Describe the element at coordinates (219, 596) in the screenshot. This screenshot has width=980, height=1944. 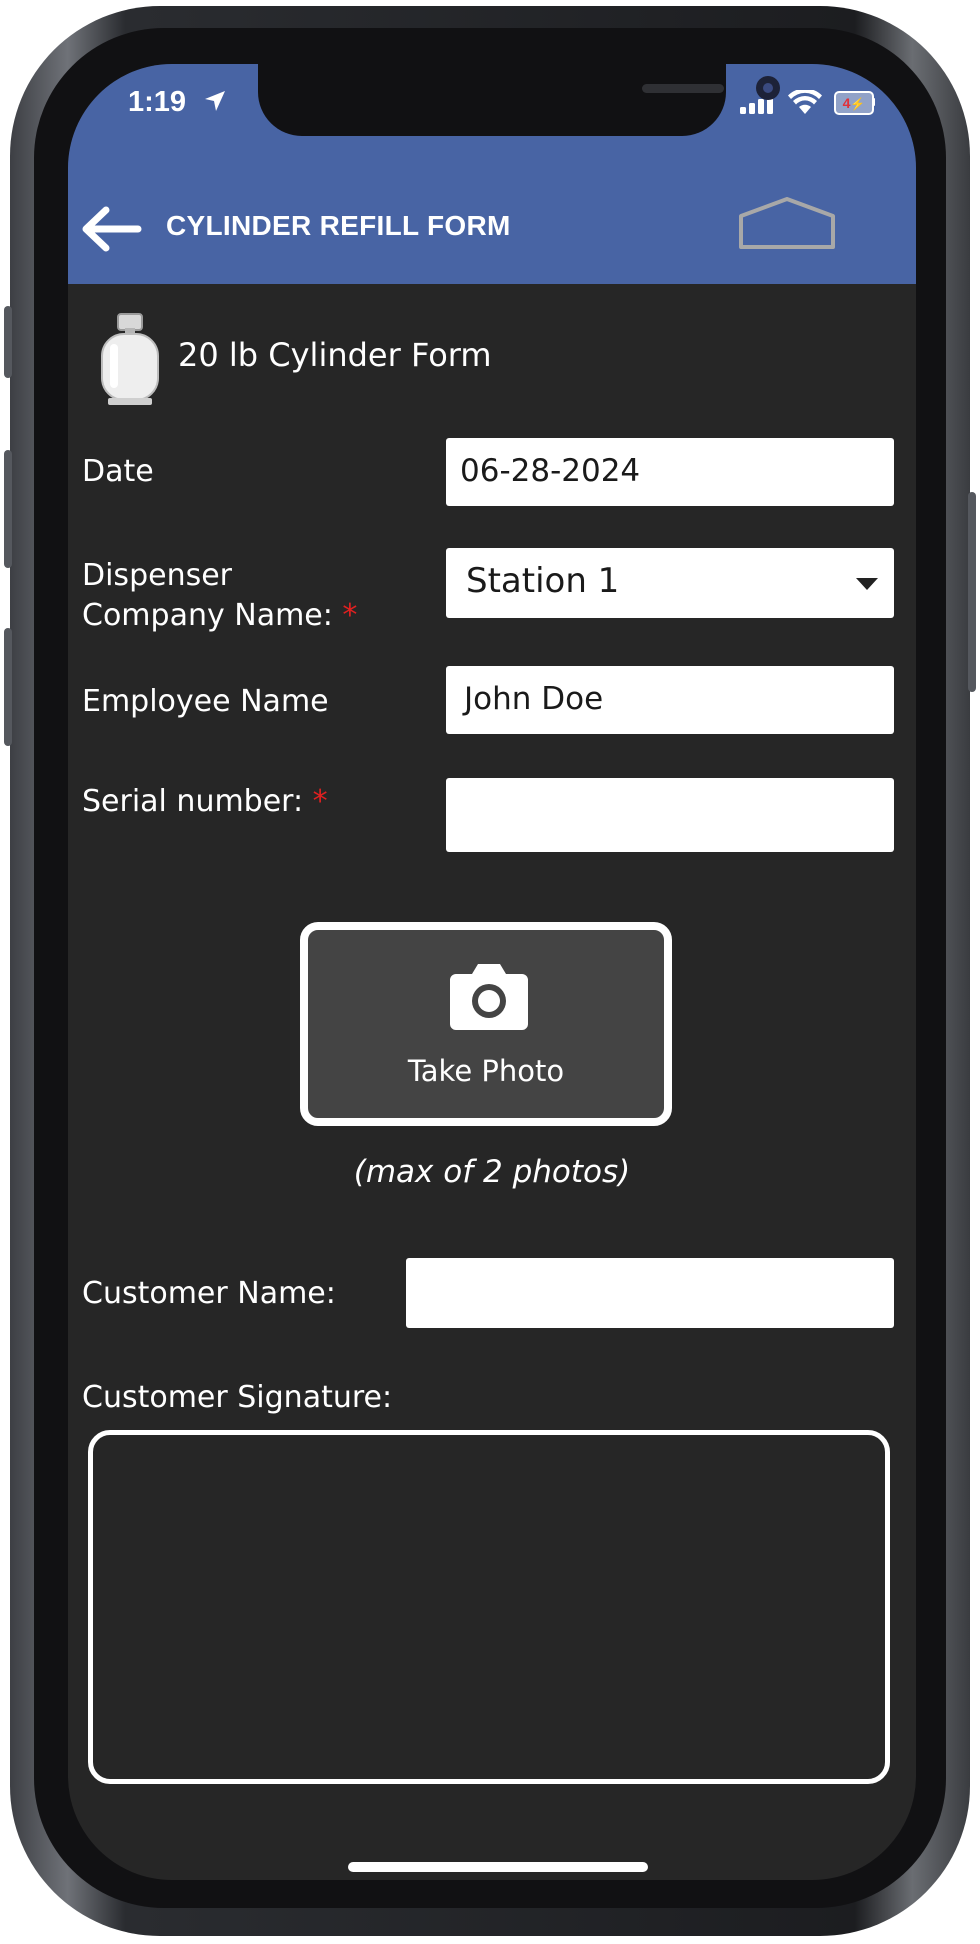
I see `dispenser-company-label: Dispenser Company Name: *` at that location.